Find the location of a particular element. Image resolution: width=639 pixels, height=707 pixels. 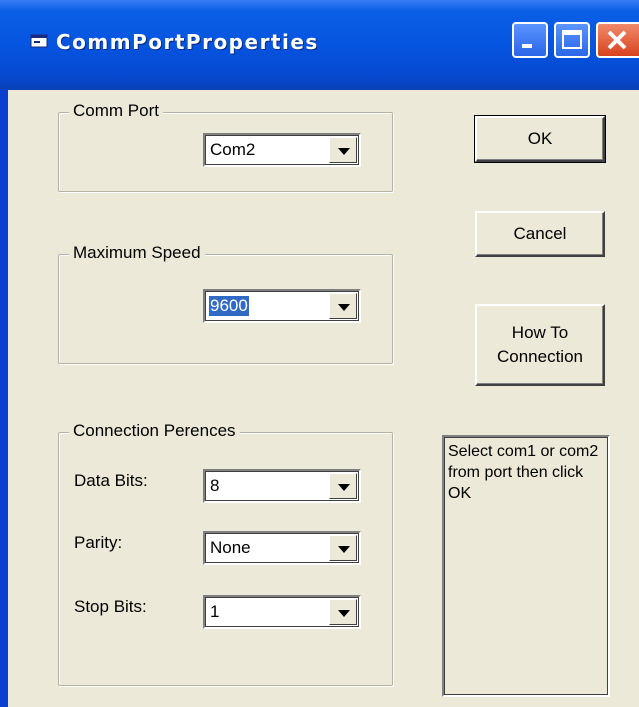

window-title: CommPortProperties is located at coordinates (187, 42).